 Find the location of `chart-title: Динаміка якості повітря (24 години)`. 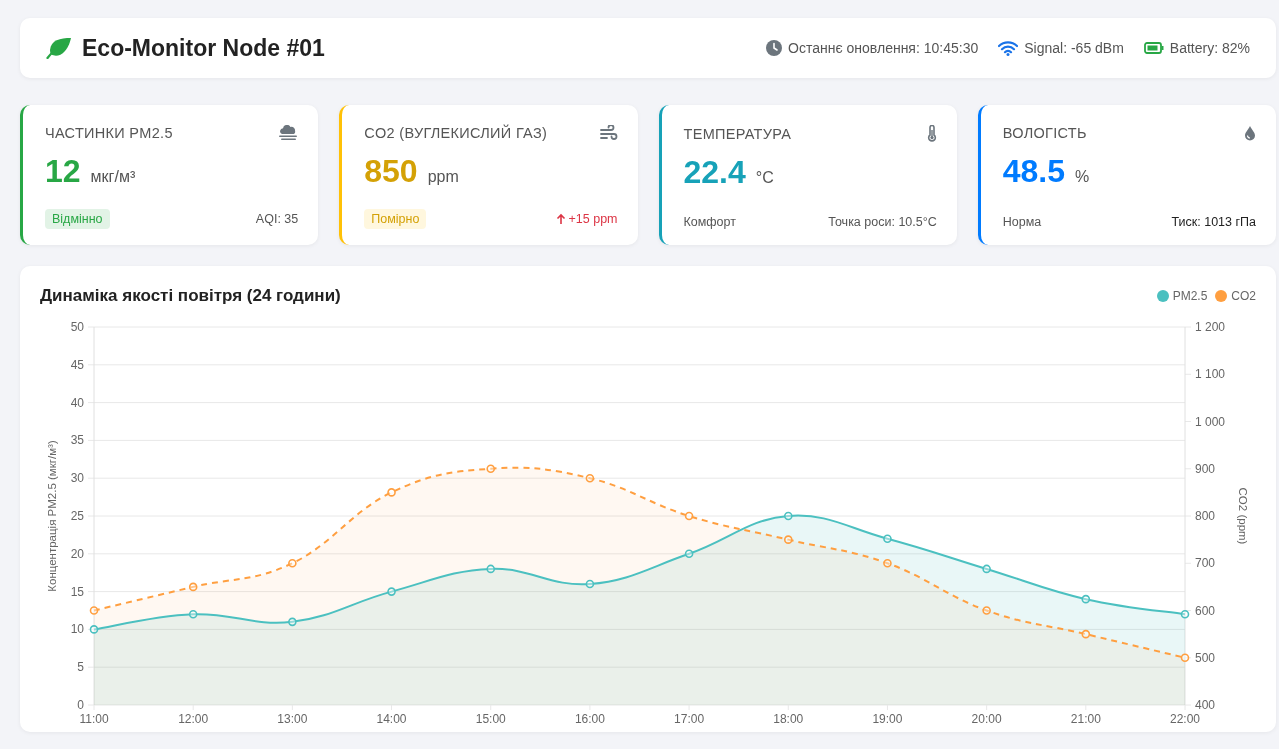

chart-title: Динаміка якості повітря (24 години) is located at coordinates (190, 296).